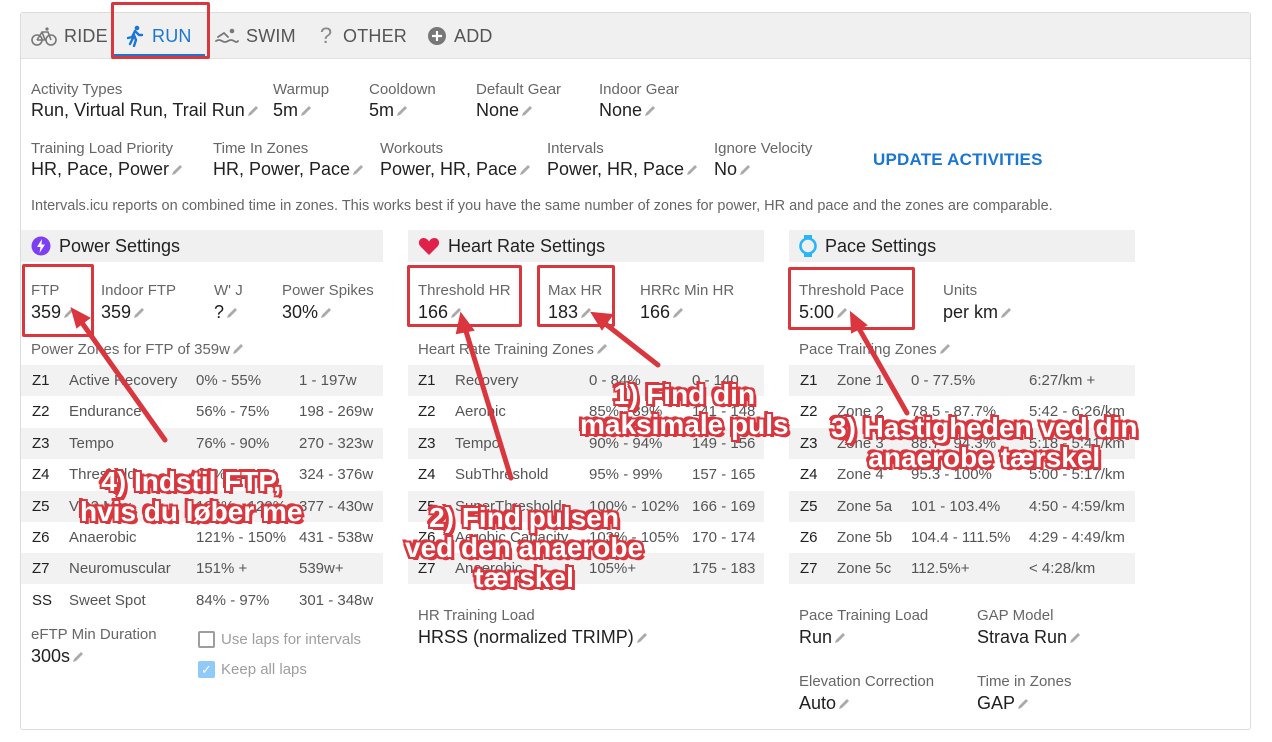  I want to click on zone-range: 4:50 - 4:59/km, so click(1077, 506).